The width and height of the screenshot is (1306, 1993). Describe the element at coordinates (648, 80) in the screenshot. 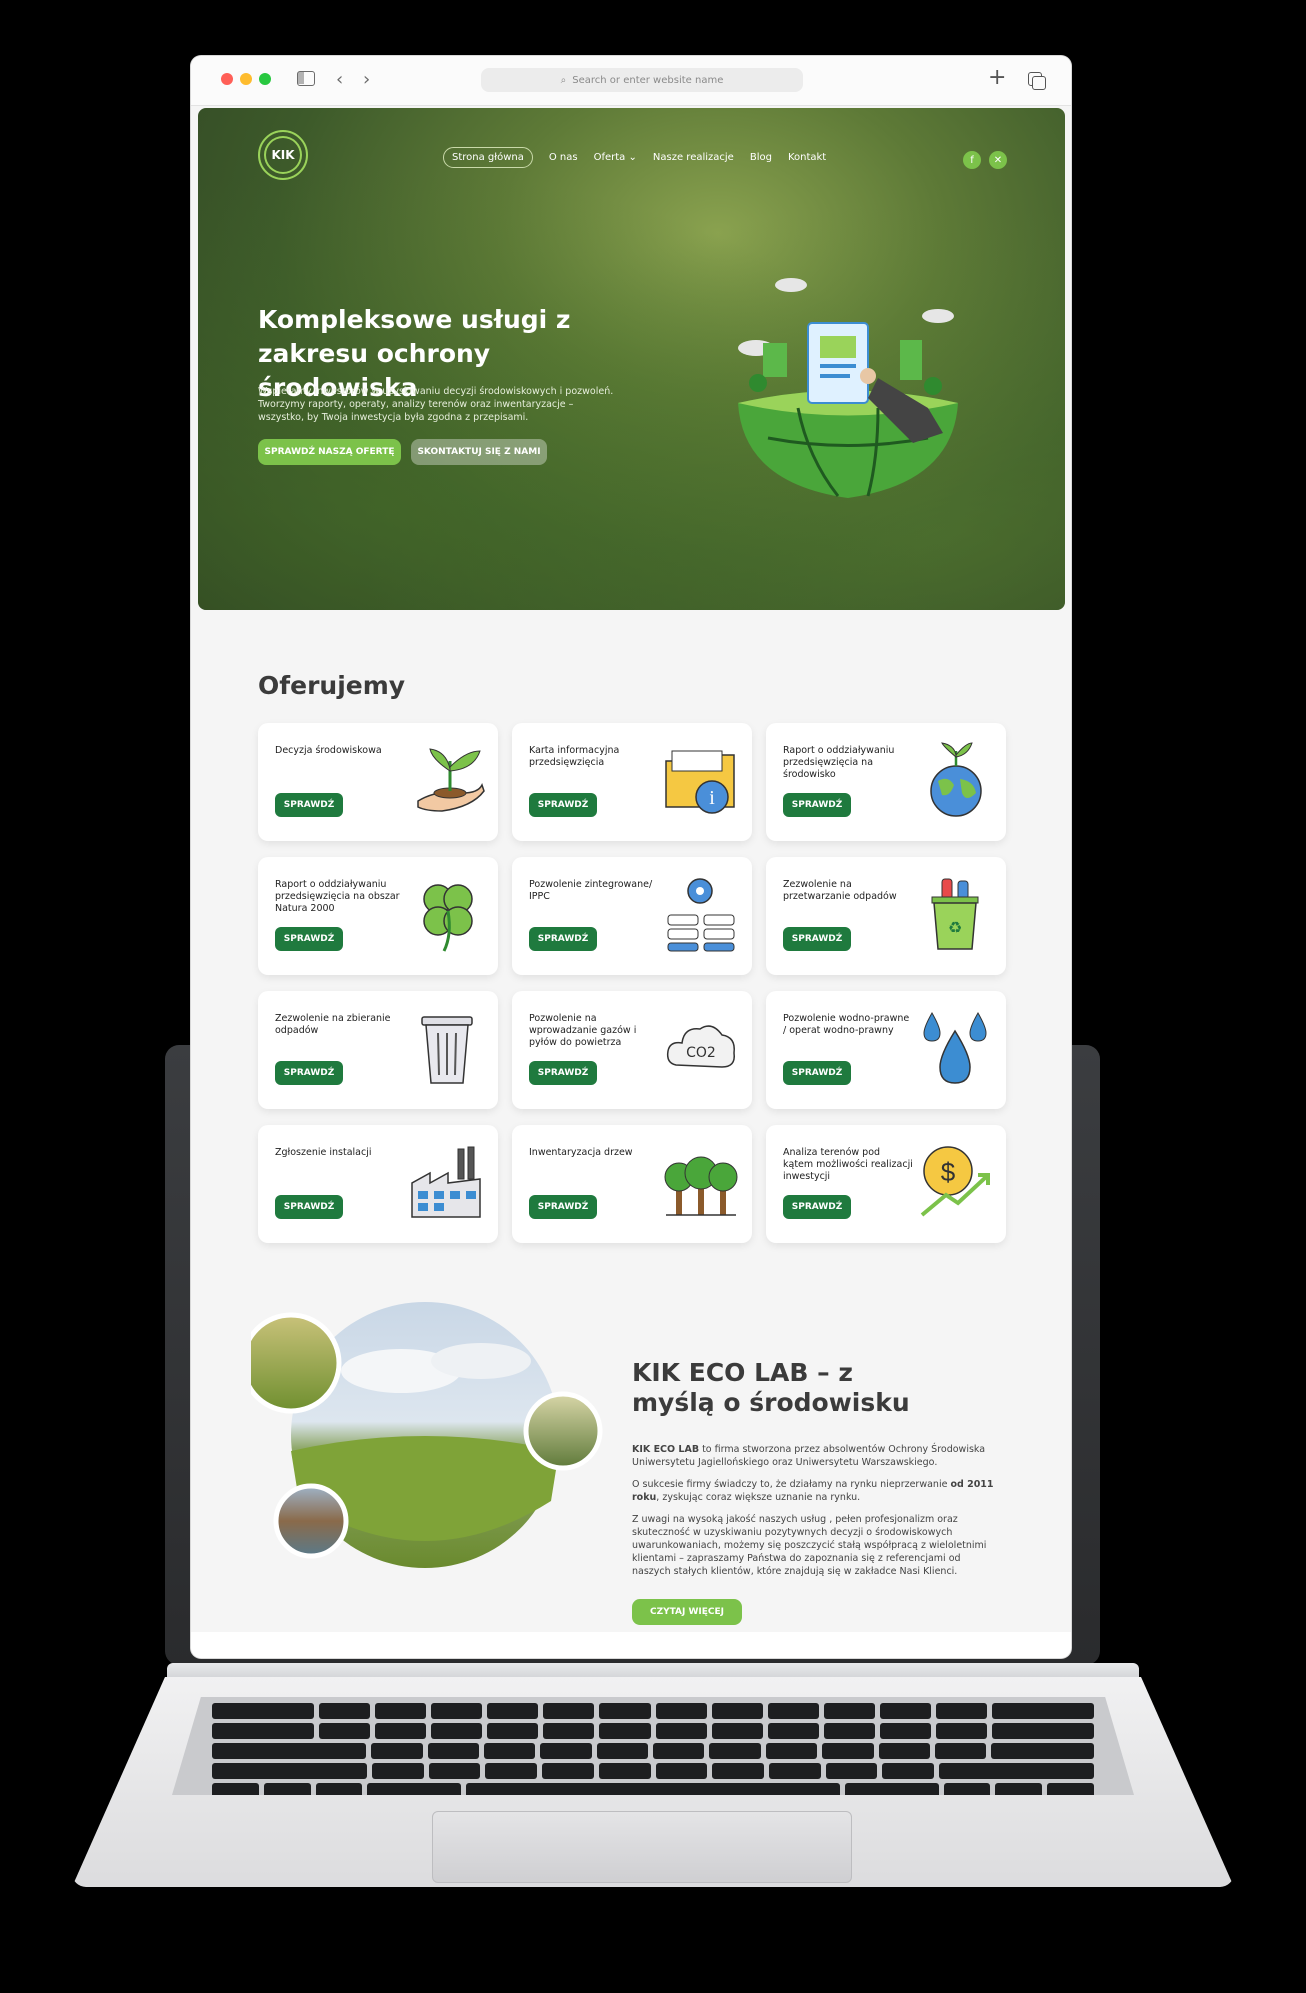

I see `address-placeholder: Search or enter website name` at that location.